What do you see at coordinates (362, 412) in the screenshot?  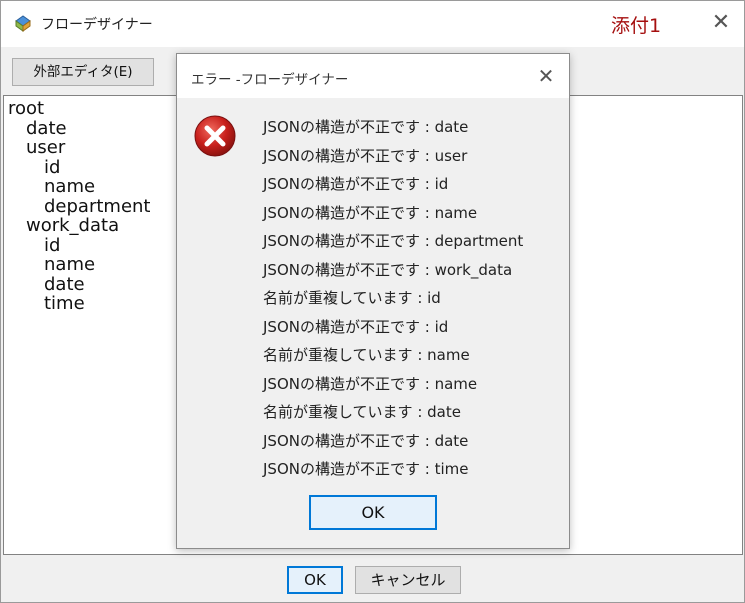 I see `error-message: 名前が重複しています : date` at bounding box center [362, 412].